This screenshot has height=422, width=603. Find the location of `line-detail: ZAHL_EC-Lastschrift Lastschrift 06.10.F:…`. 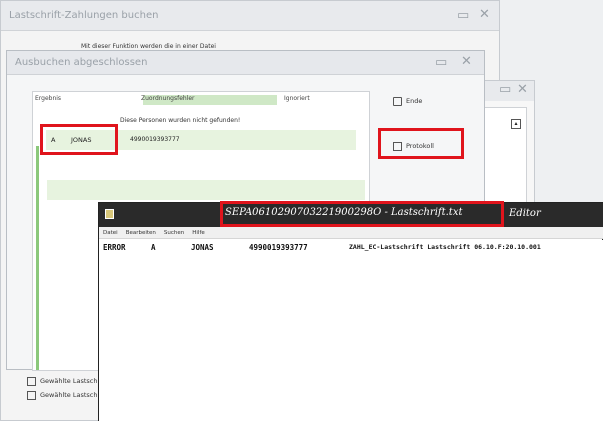

line-detail: ZAHL_EC-Lastschrift Lastschrift 06.10.F:… is located at coordinates (445, 247).